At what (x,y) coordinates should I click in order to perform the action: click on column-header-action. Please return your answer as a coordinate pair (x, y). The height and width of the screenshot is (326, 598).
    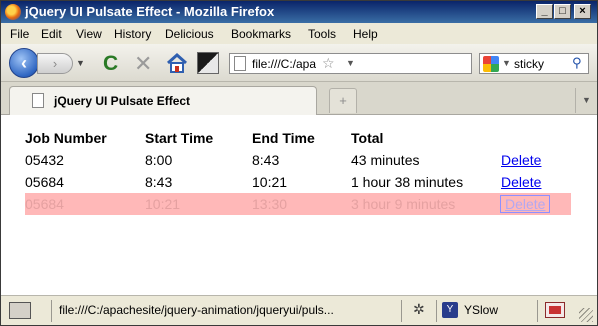
    Looking at the image, I should click on (536, 138).